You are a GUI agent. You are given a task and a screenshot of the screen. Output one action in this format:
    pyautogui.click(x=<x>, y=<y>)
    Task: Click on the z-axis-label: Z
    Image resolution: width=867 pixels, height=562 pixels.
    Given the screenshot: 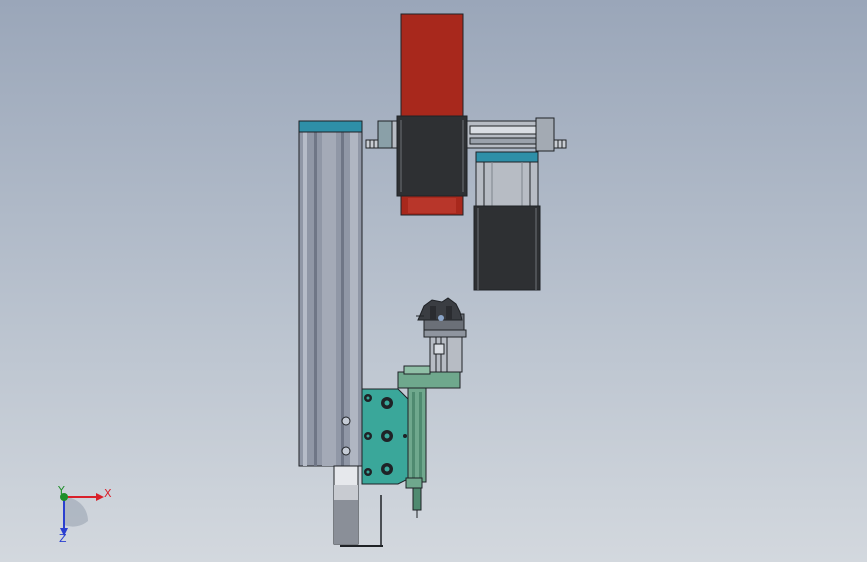 What is the action you would take?
    pyautogui.click(x=63, y=538)
    